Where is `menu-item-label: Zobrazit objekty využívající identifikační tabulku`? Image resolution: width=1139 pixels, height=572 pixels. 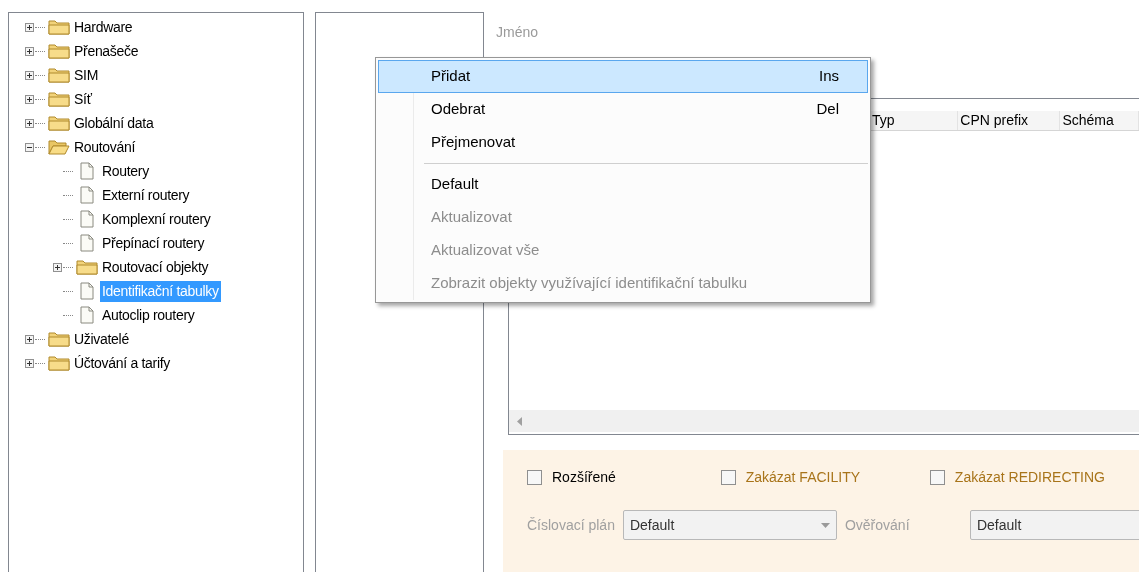 menu-item-label: Zobrazit objekty využívající identifikační tabulku is located at coordinates (589, 283).